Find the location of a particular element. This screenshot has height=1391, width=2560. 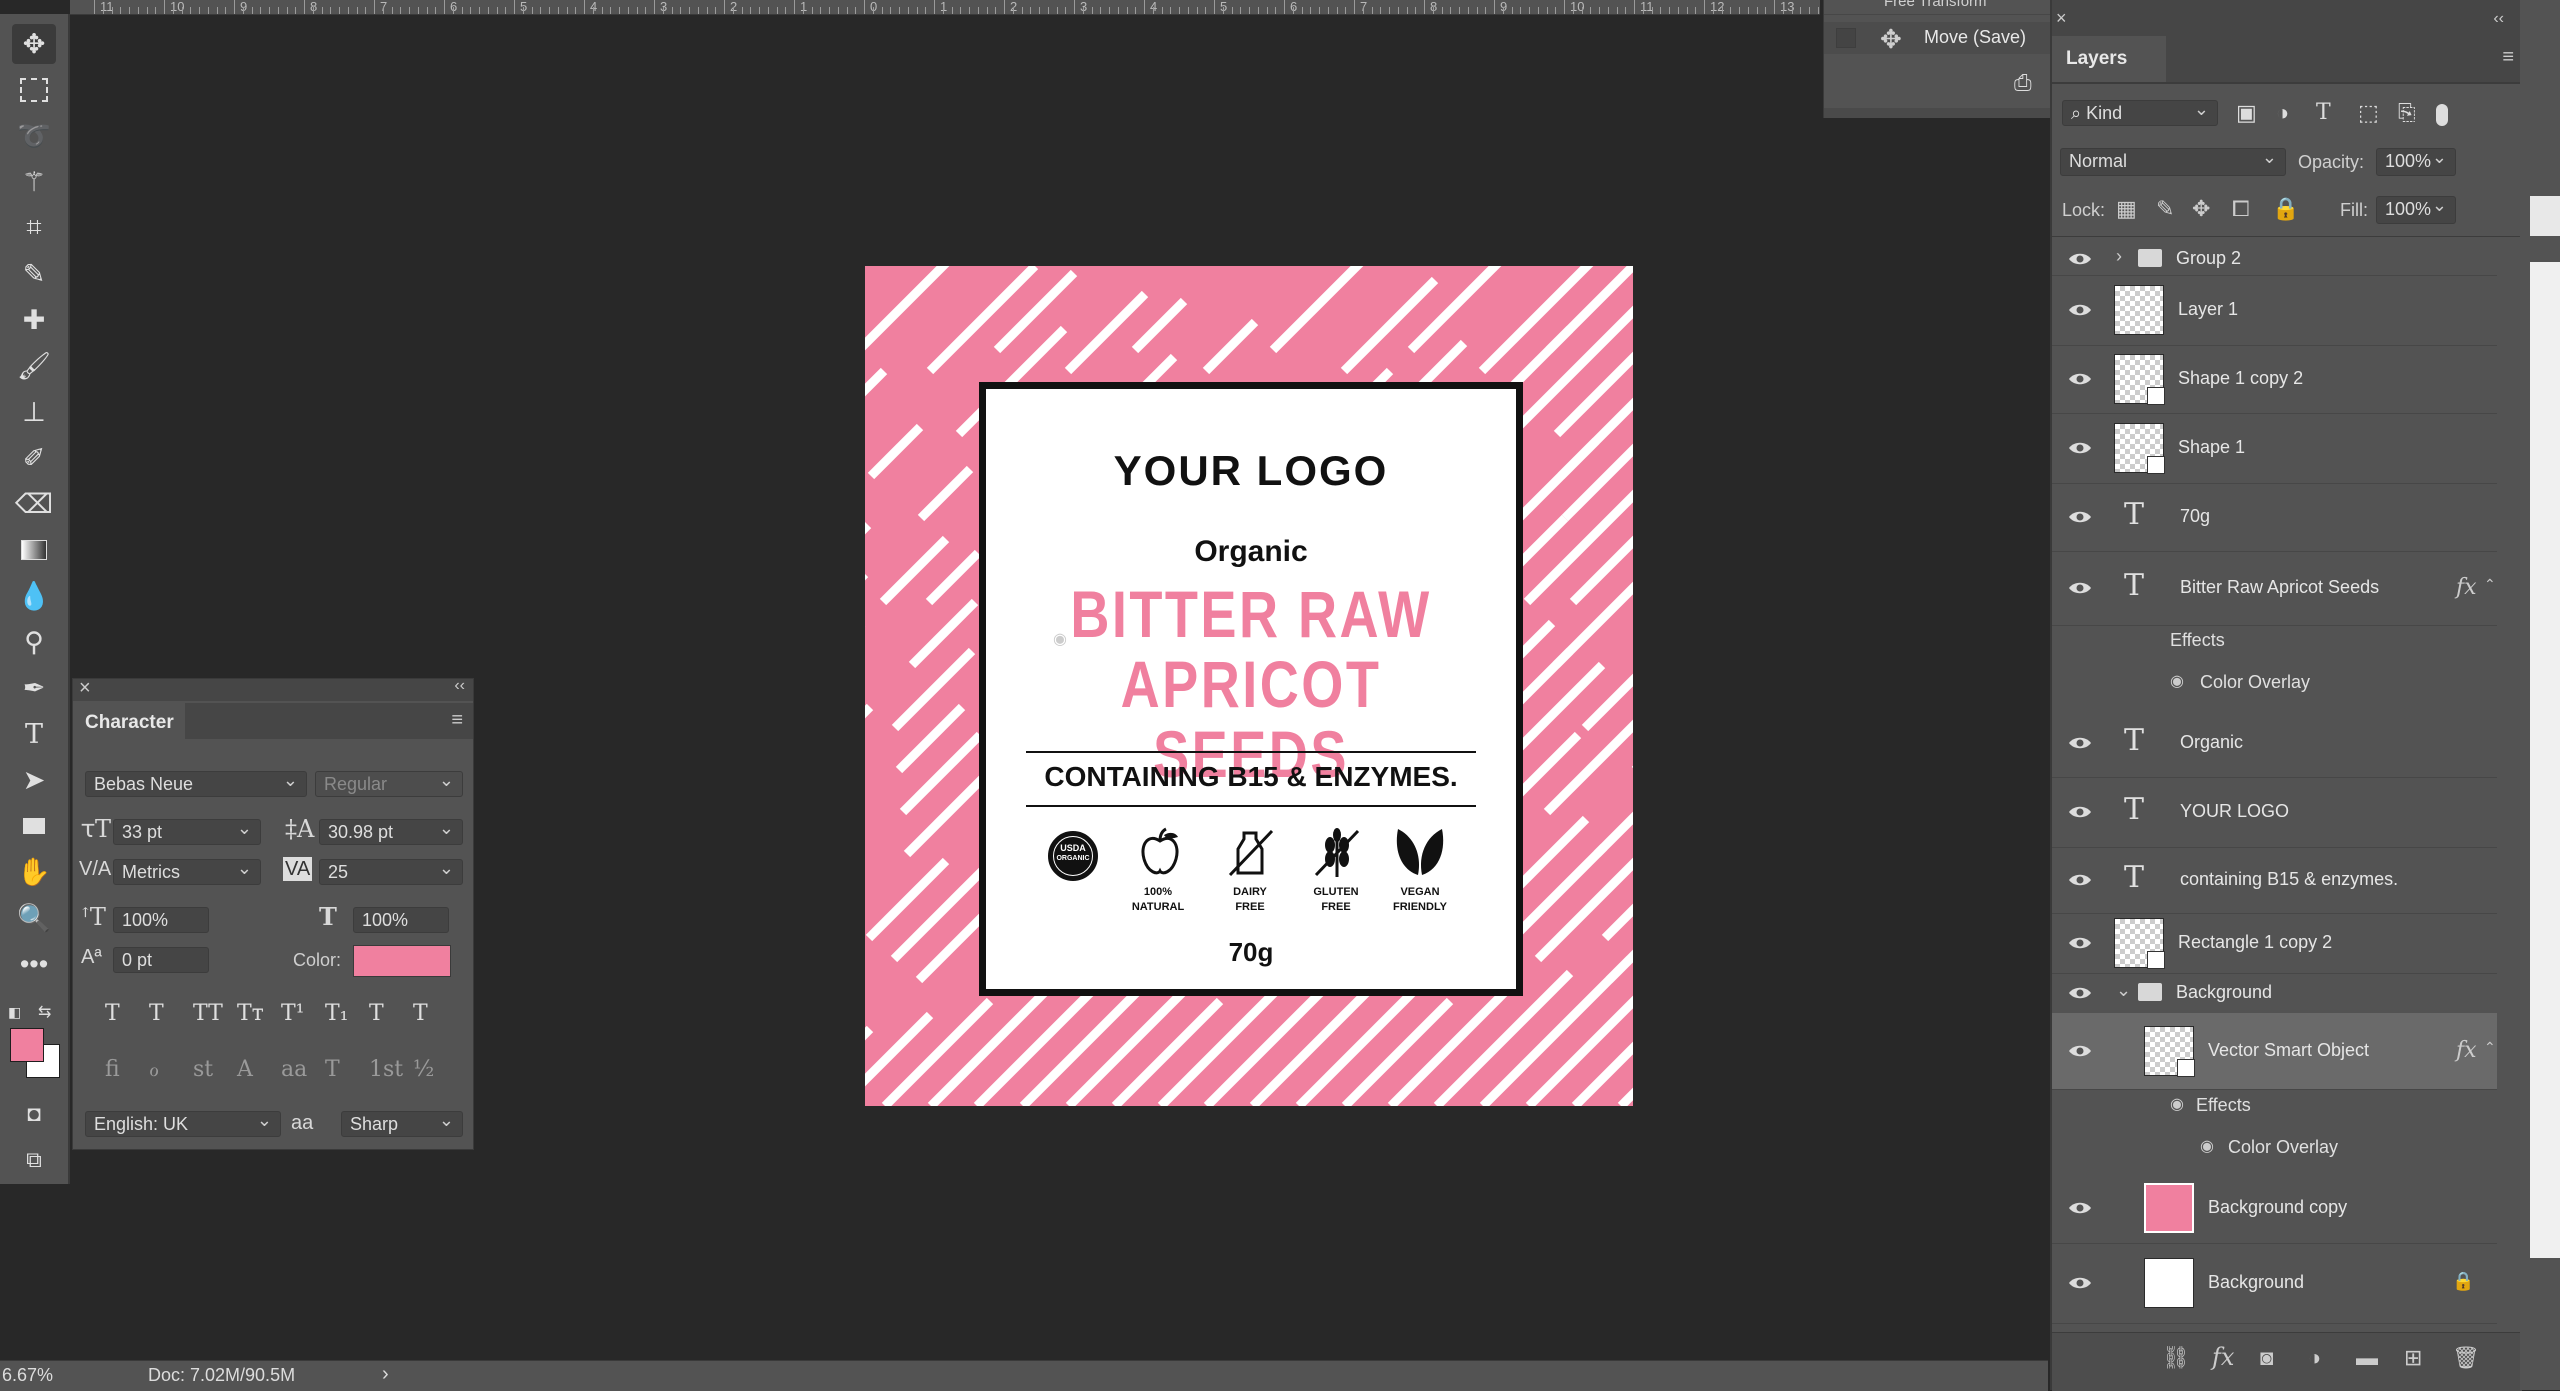

layer-row: Rectangle 1 copy 2 is located at coordinates (2274, 943).